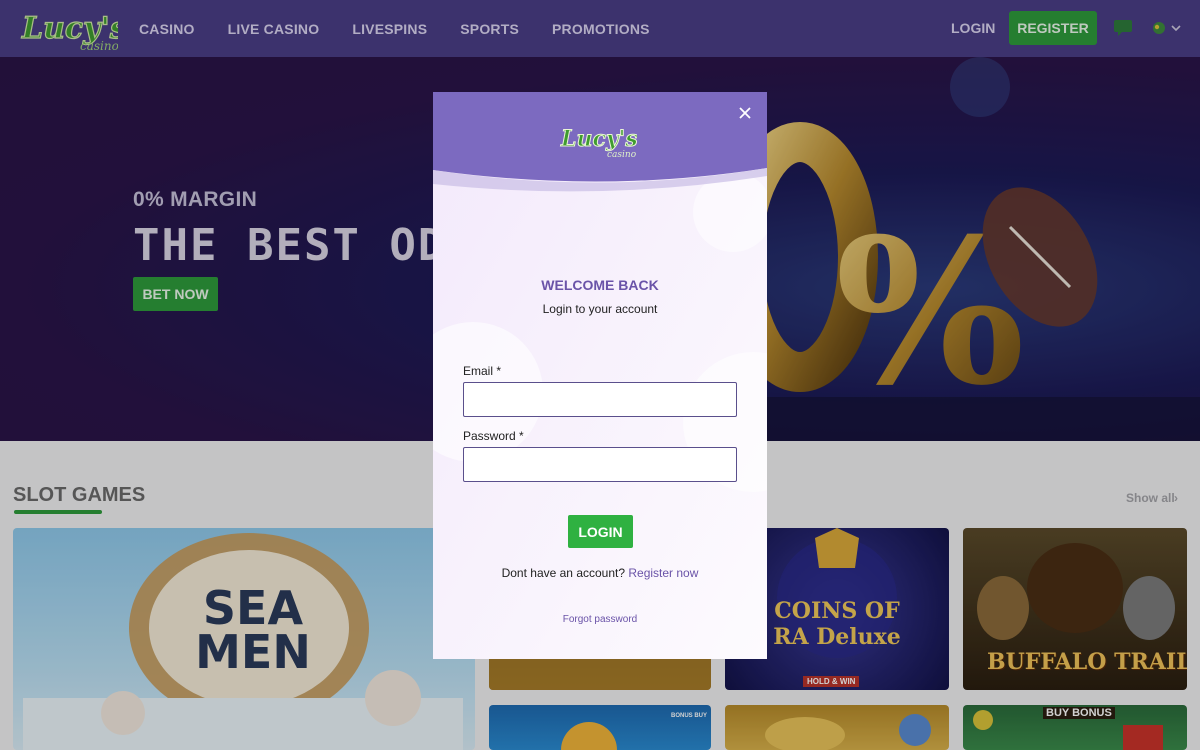 The height and width of the screenshot is (750, 1200). I want to click on email-label: Email *, so click(482, 371).